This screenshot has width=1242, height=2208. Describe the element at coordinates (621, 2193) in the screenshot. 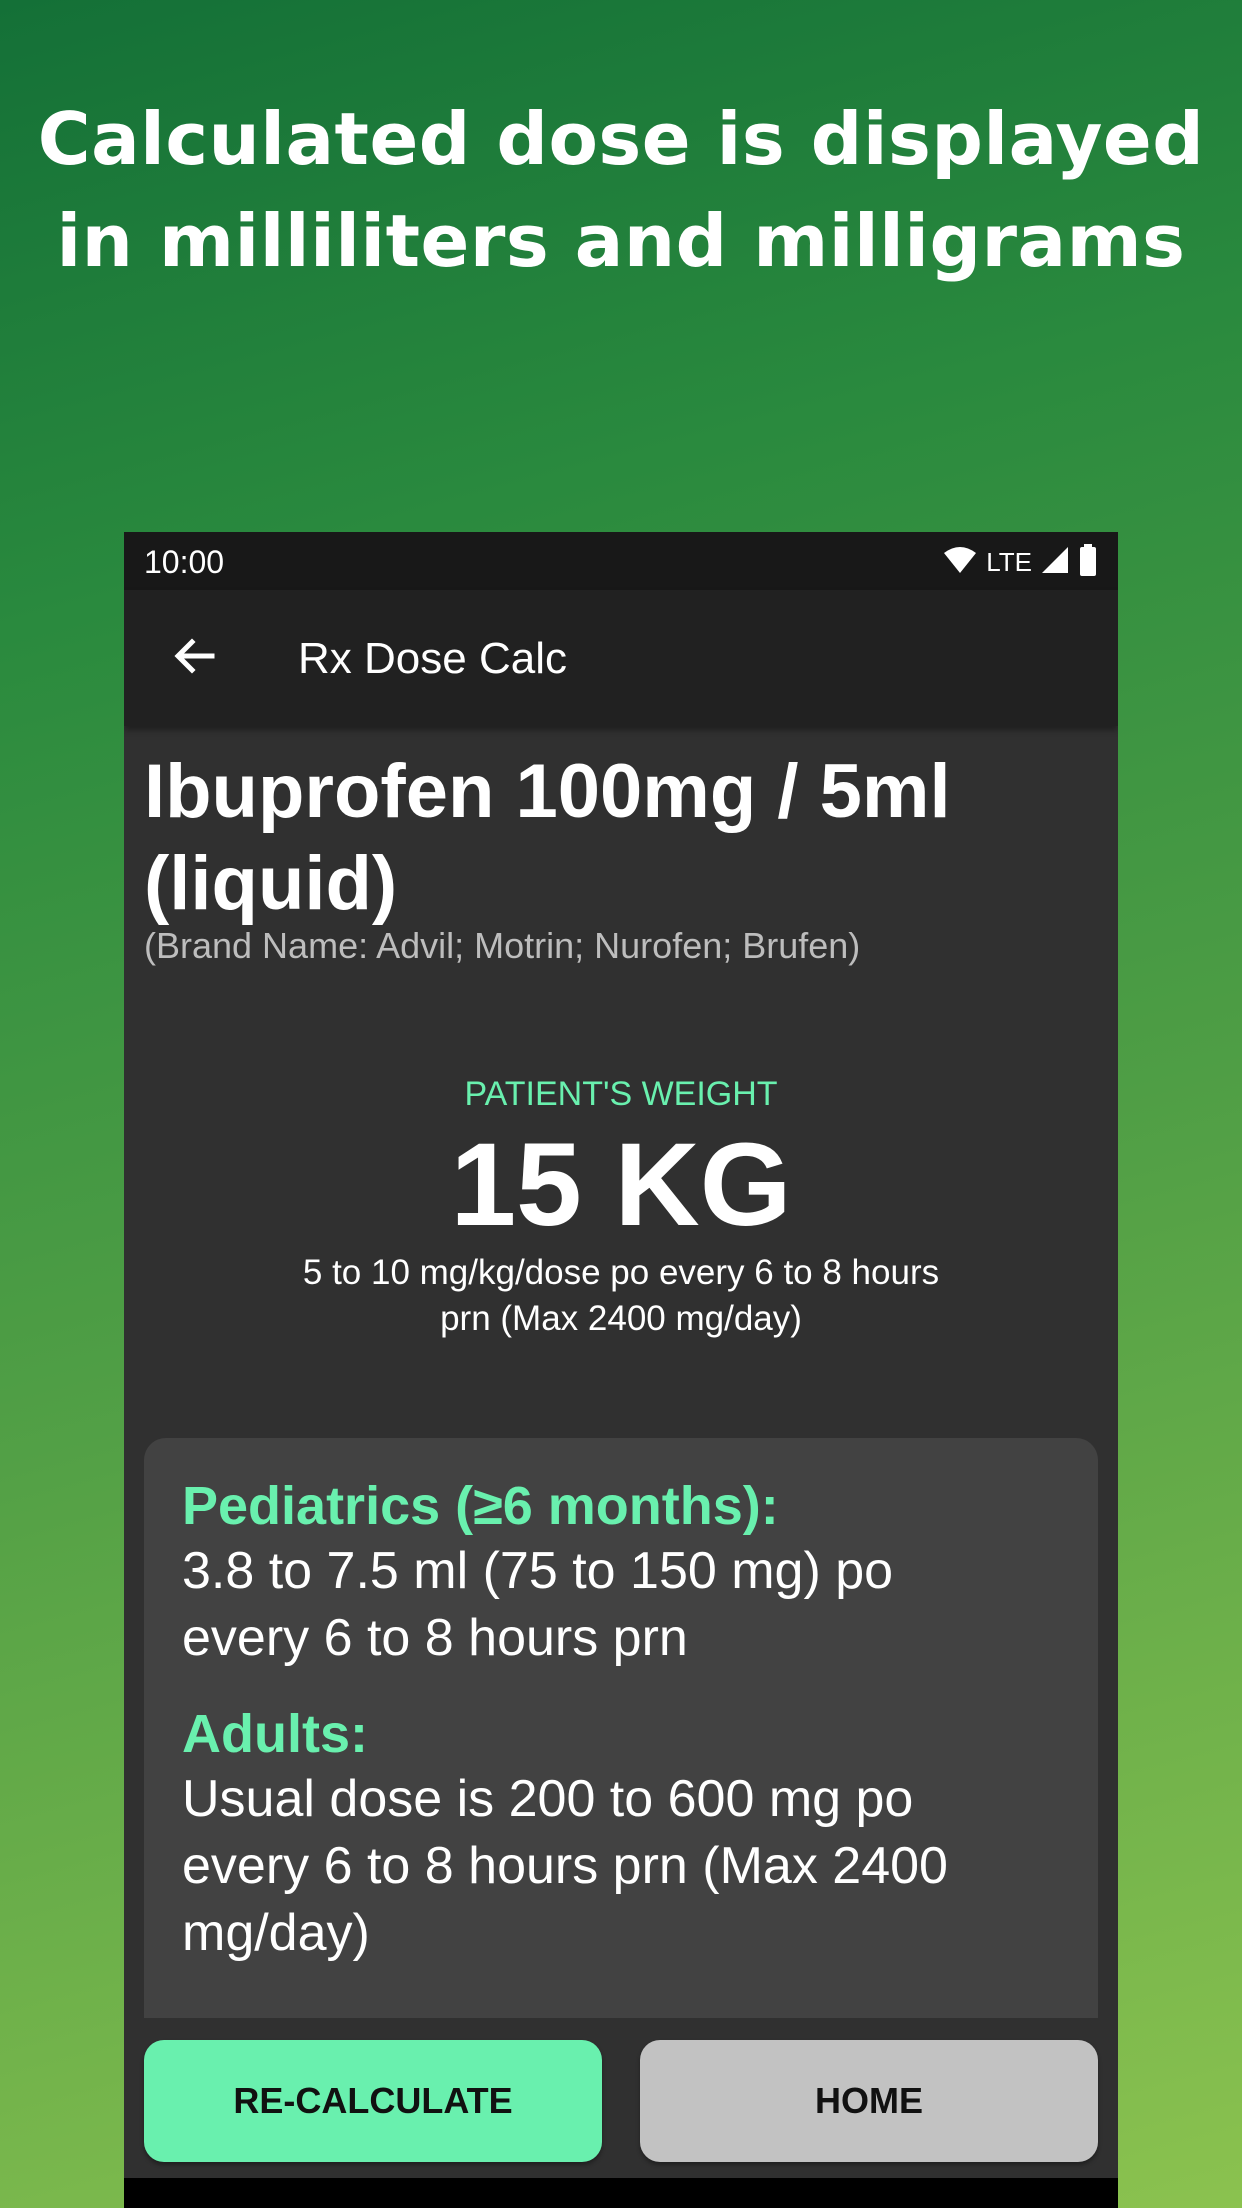

I see `navigation-bar` at that location.